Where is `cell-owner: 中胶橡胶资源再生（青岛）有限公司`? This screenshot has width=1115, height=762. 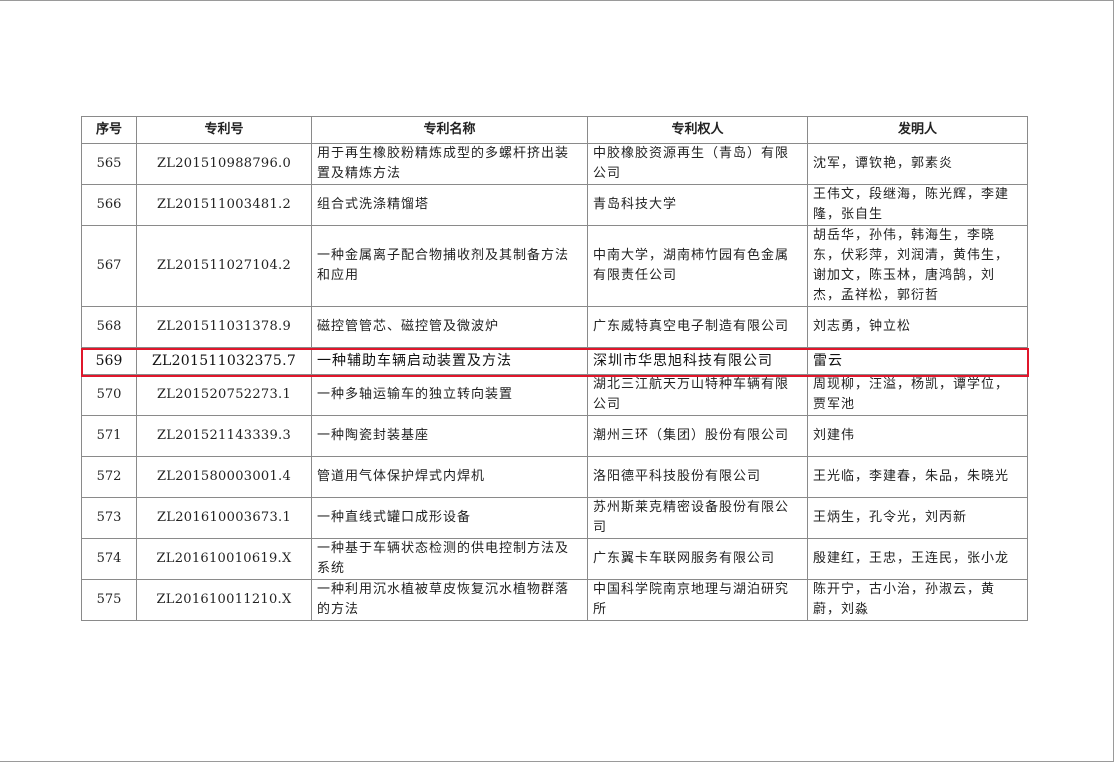 cell-owner: 中胶橡胶资源再生（青岛）有限公司 is located at coordinates (697, 164).